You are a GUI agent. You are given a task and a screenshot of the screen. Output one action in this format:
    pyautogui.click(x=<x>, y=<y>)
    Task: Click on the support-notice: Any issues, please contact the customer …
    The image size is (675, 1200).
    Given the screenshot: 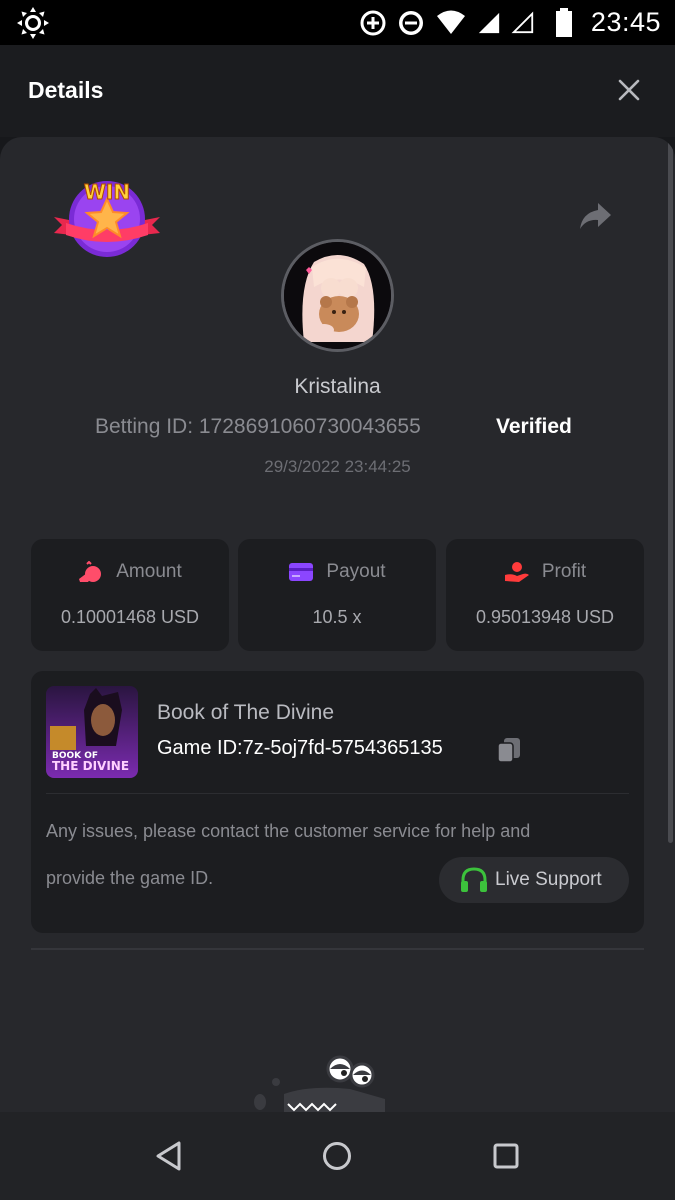 What is the action you would take?
    pyautogui.click(x=288, y=831)
    